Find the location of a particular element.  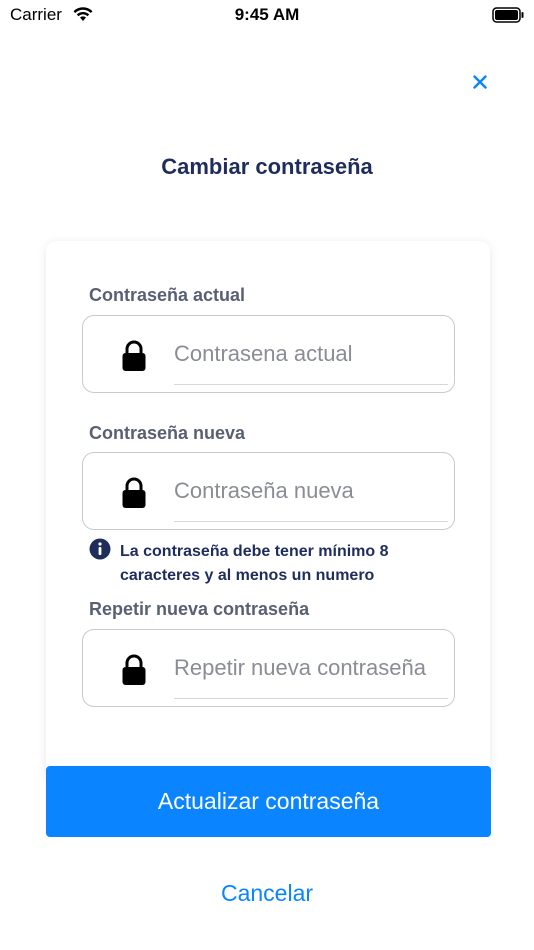

repeat-password-field is located at coordinates (268, 668).